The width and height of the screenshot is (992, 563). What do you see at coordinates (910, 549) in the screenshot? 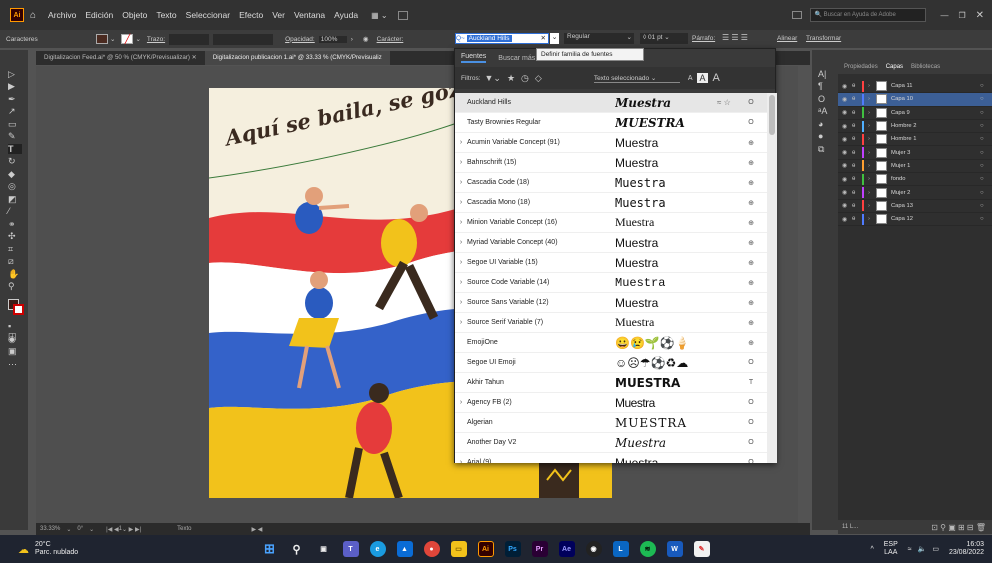
I see `wifi-icon: ≈` at bounding box center [910, 549].